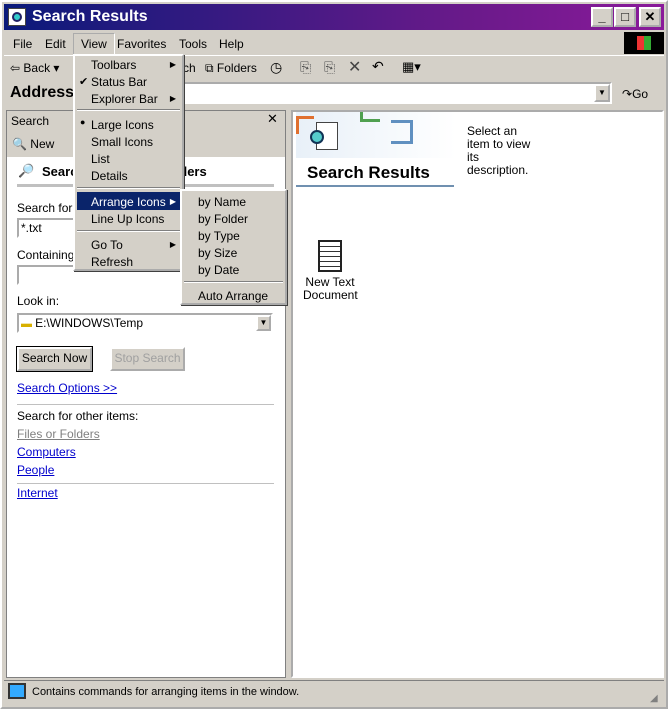 The image size is (668, 709). I want to click on menu-item-by-name: by Name, so click(222, 202).